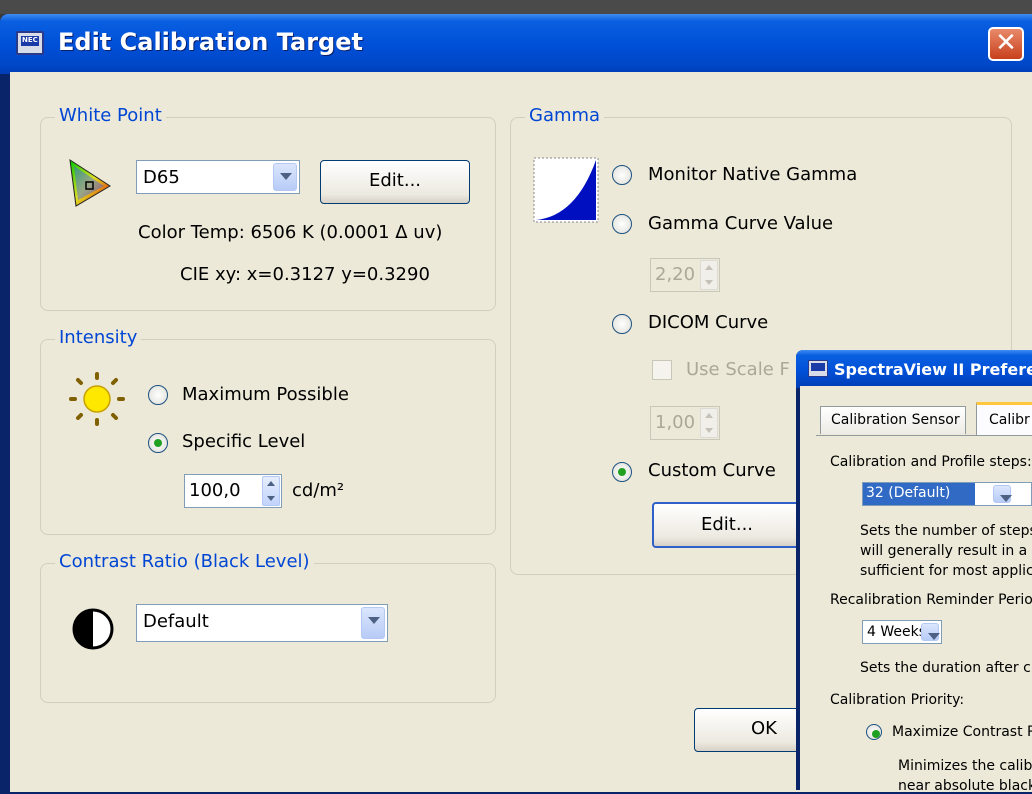 This screenshot has width=1032, height=794. I want to click on tab-calibration-sensor: Calibration Sensor, so click(893, 420).